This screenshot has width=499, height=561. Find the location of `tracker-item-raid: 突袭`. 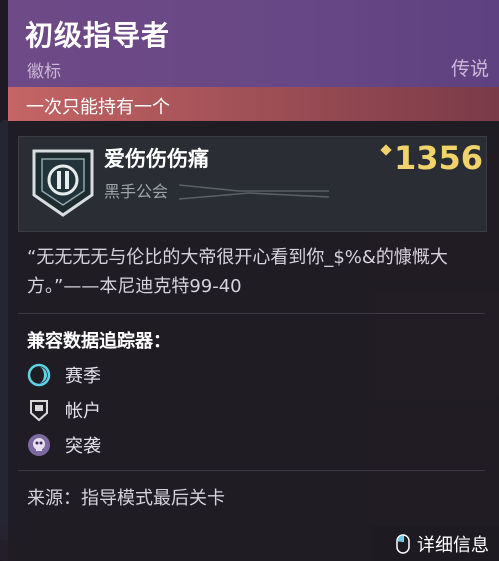

tracker-item-raid: 突袭 is located at coordinates (64, 445).